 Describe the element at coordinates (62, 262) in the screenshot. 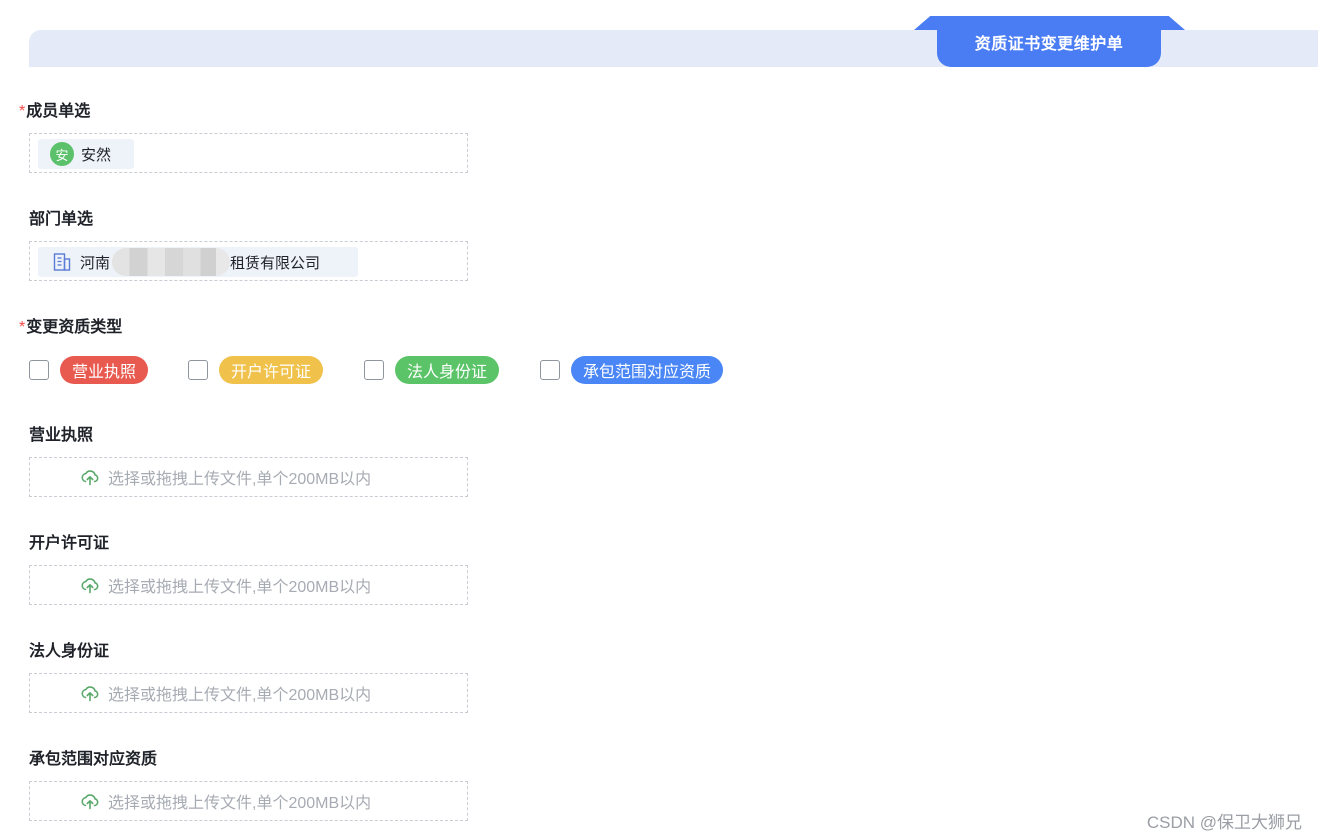

I see `building-icon` at that location.